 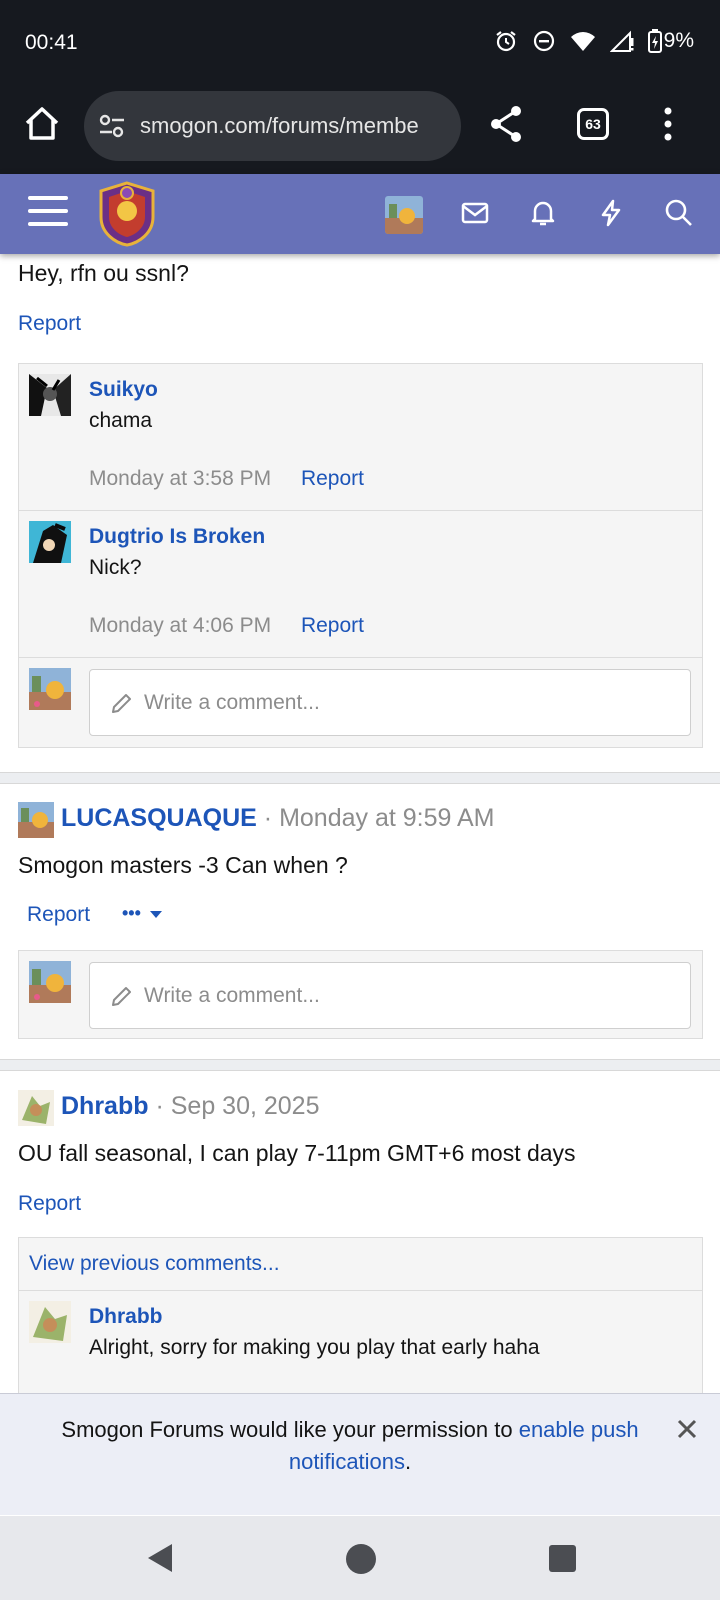 What do you see at coordinates (621, 41) in the screenshot?
I see `signal-icon` at bounding box center [621, 41].